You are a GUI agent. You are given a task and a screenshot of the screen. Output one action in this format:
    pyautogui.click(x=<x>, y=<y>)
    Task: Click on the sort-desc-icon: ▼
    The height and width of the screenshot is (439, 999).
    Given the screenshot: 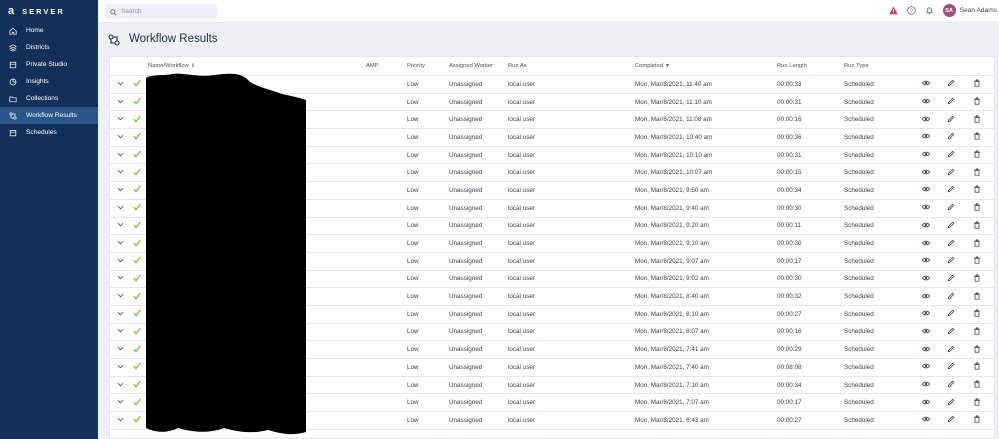 What is the action you would take?
    pyautogui.click(x=667, y=66)
    